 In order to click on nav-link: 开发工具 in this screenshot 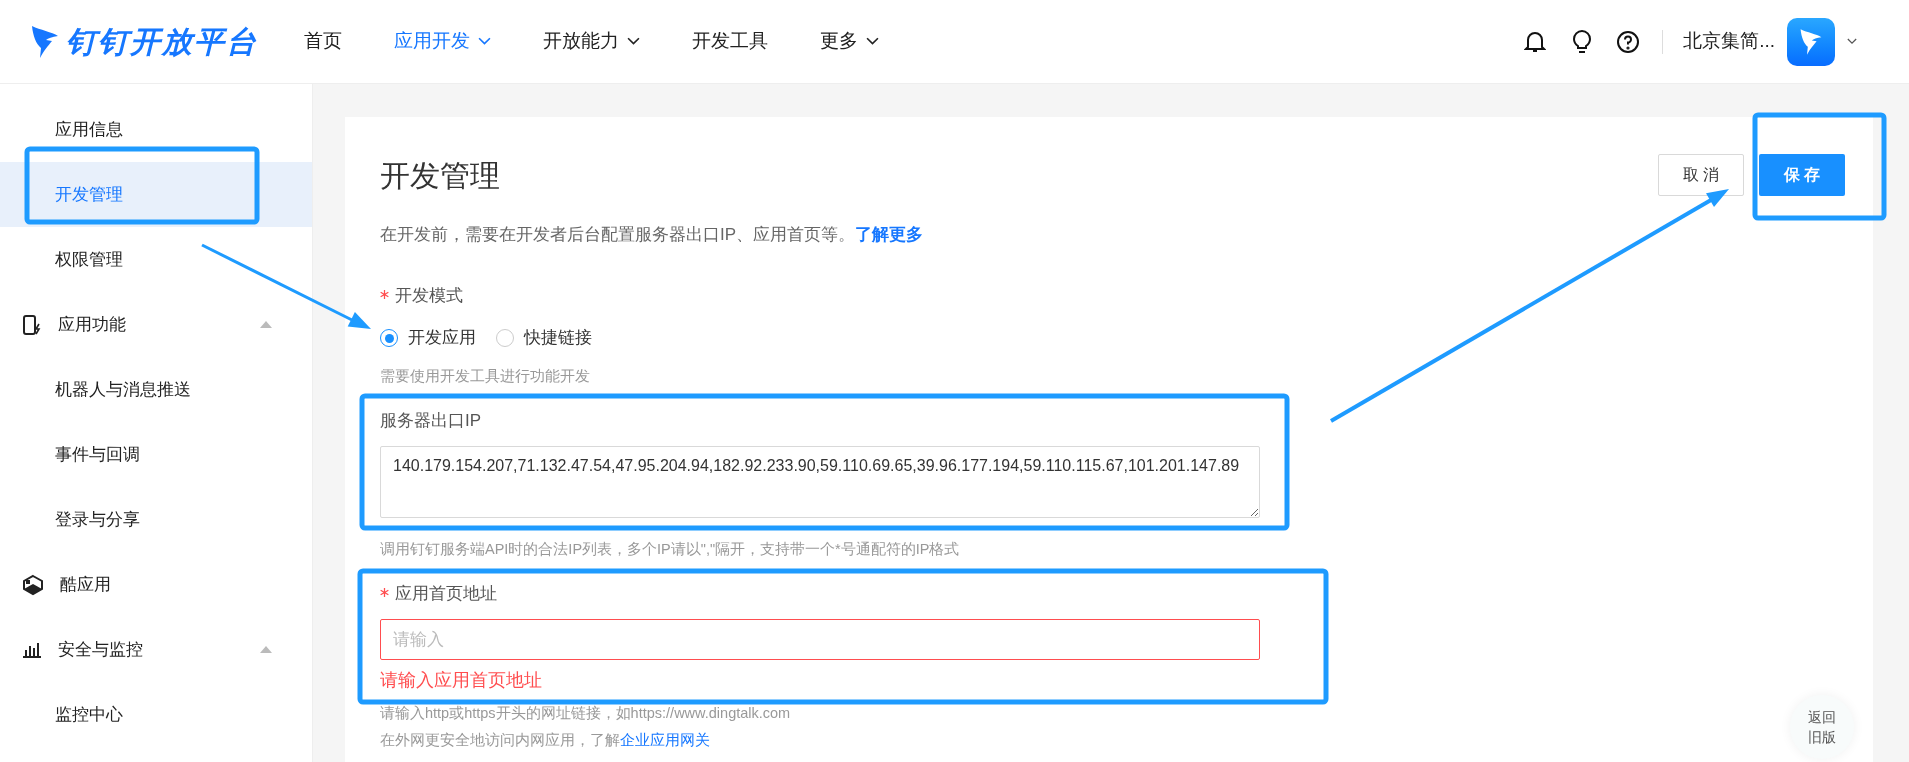, I will do `click(730, 41)`.